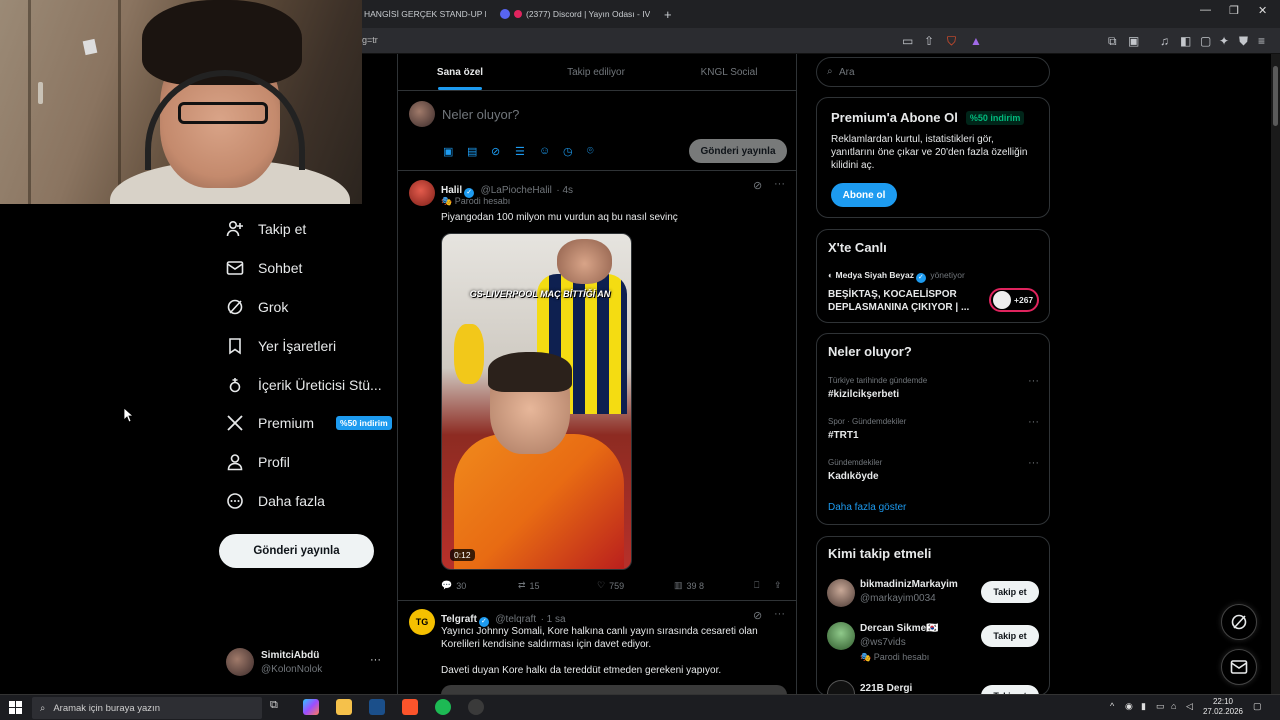 The image size is (1280, 720). I want to click on suggestion-handle: @ws7vids, so click(883, 642).